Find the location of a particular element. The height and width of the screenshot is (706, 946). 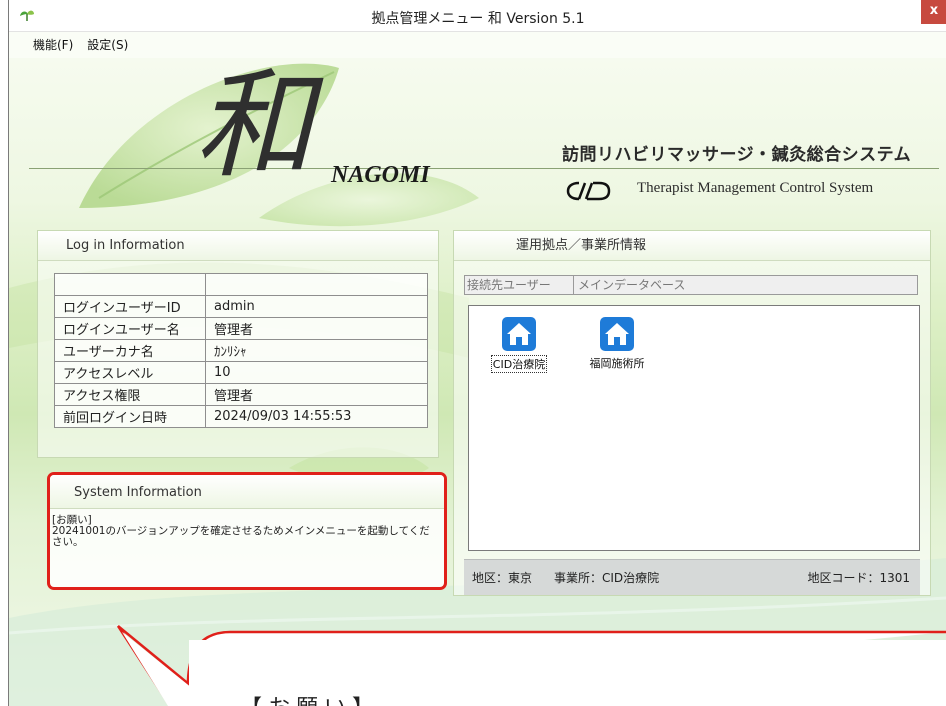

table-row: ログインユーザーID admin is located at coordinates (241, 306).